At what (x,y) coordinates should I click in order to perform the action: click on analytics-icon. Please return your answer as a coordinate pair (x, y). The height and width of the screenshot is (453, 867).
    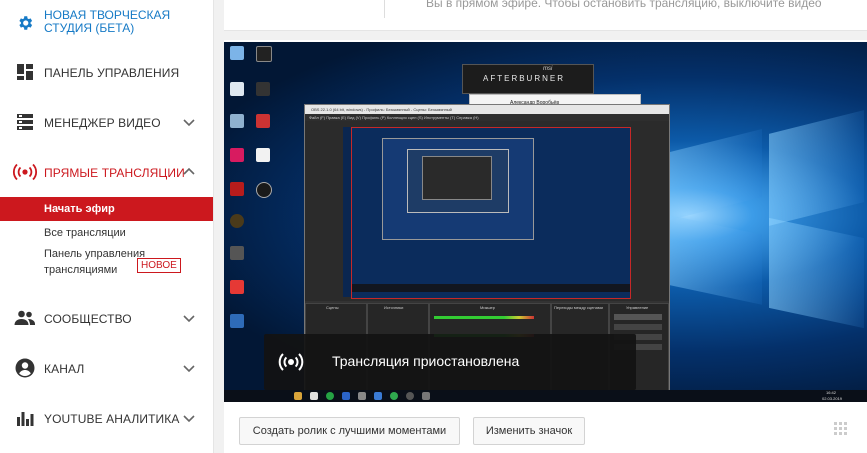
    Looking at the image, I should click on (25, 418).